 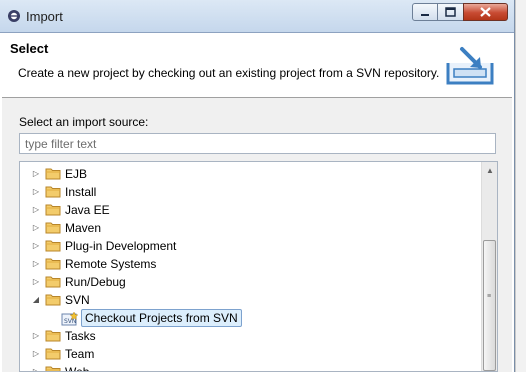 What do you see at coordinates (249, 246) in the screenshot?
I see `tree-item: ▷ Plug-in Development` at bounding box center [249, 246].